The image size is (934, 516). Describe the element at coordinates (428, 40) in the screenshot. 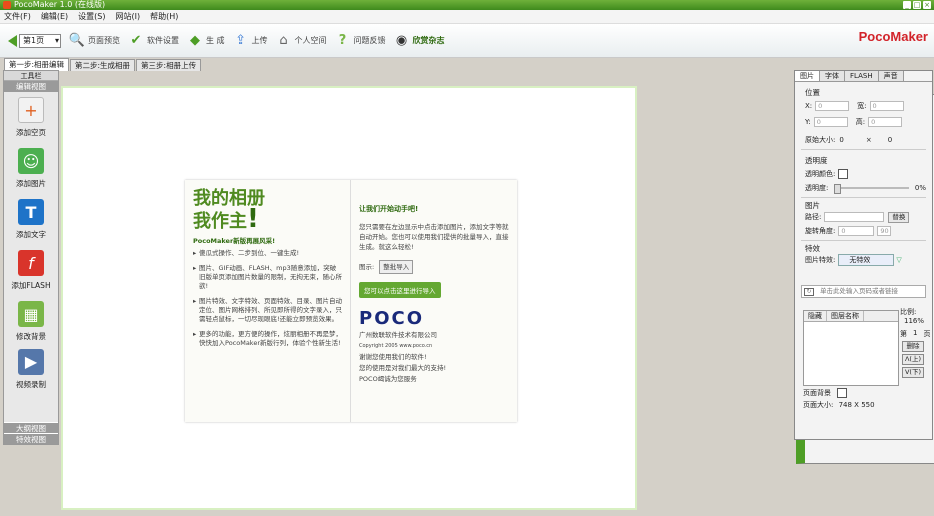

I see `magazine-label: 欣赏杂志` at that location.